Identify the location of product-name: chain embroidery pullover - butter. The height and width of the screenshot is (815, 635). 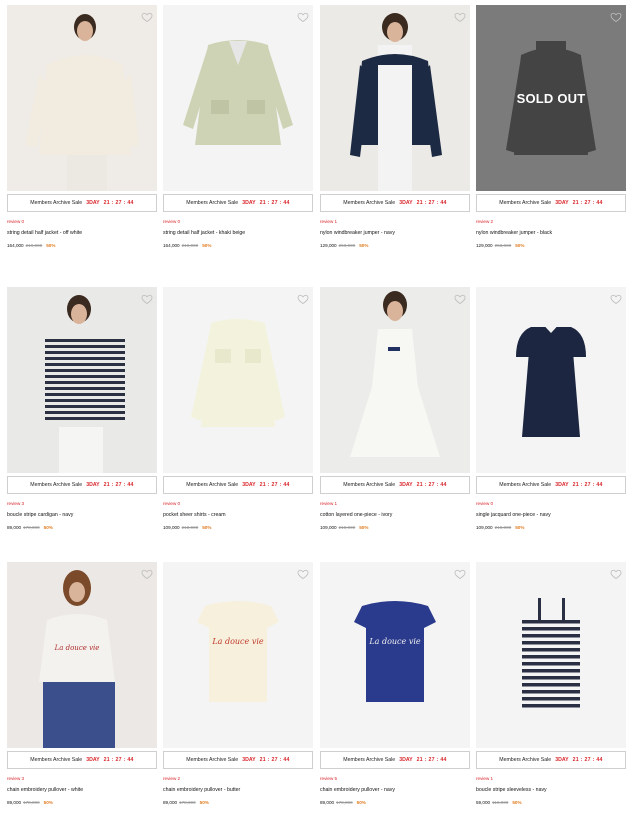
(238, 790).